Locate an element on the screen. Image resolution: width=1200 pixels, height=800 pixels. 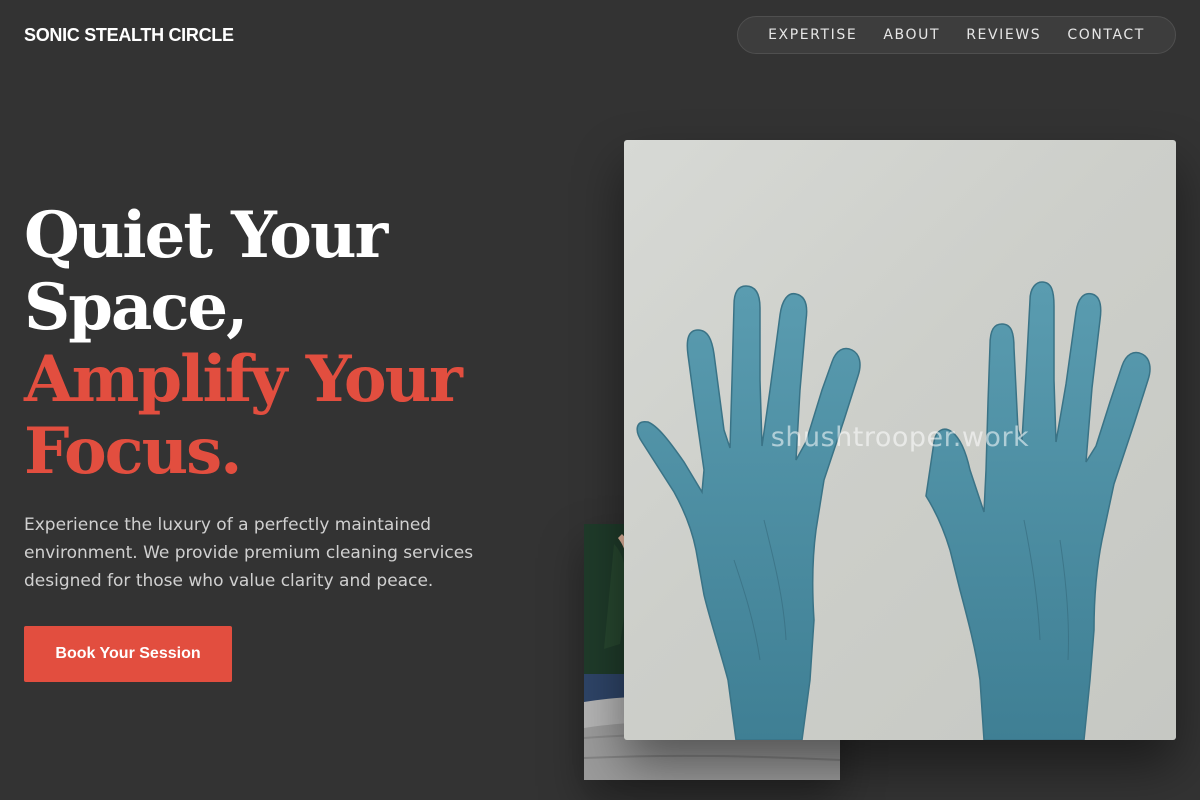
headline-line-2: Space, is located at coordinates (136, 307).